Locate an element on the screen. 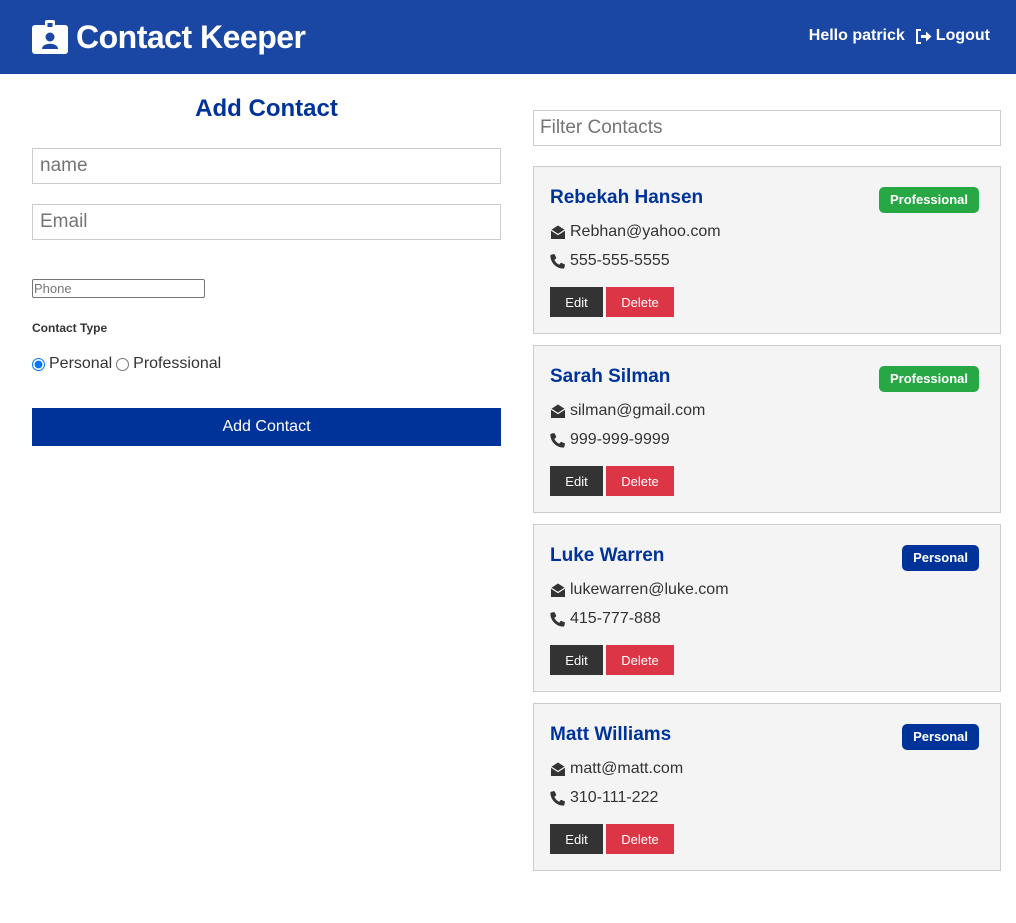 The image size is (1016, 923). name-input is located at coordinates (266, 166).